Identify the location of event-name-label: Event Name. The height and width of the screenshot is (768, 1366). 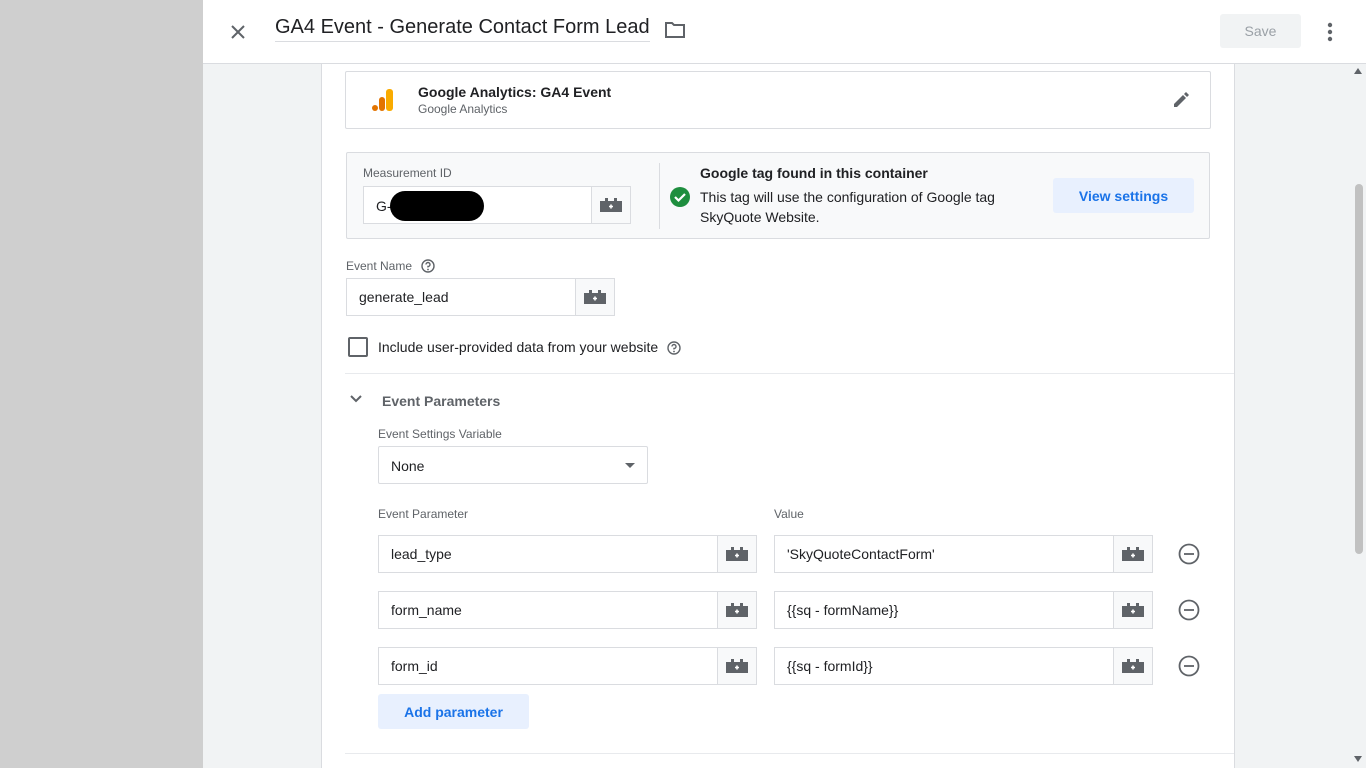
(379, 266).